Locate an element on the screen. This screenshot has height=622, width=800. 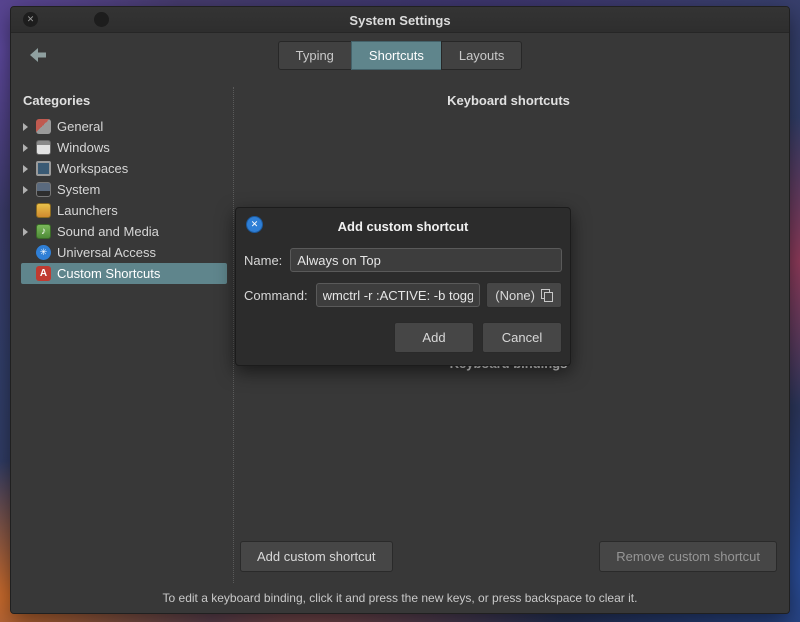
sidebar-item-label: Sound and Media is located at coordinates (108, 231).